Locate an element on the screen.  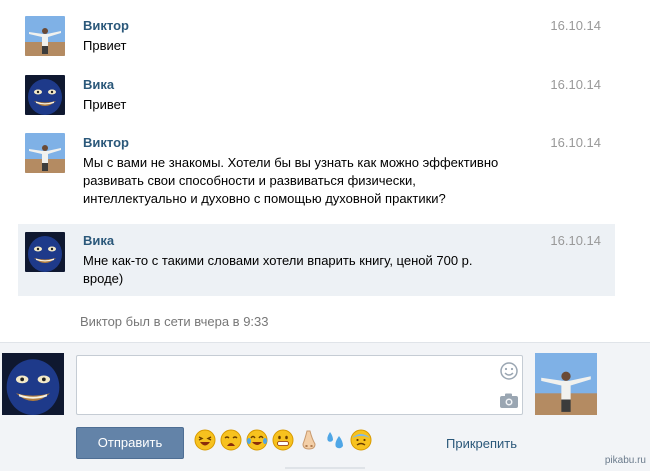
send-button: Отправить is located at coordinates (130, 443).